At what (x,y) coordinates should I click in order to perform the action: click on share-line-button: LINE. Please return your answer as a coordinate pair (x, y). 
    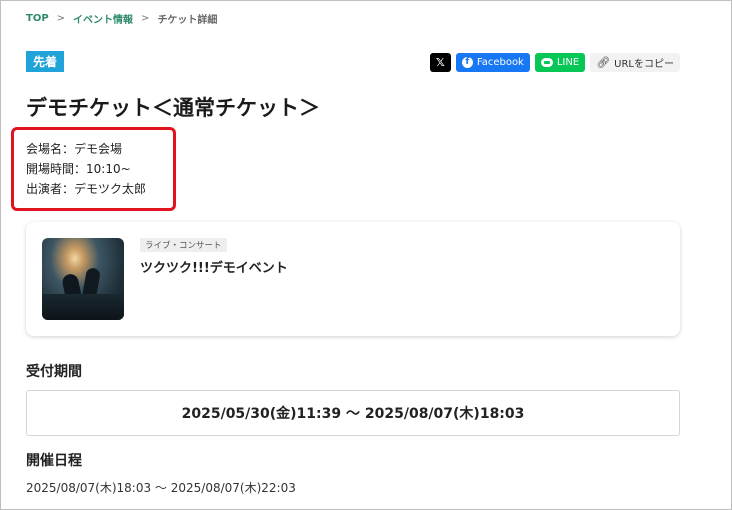
    Looking at the image, I should click on (560, 62).